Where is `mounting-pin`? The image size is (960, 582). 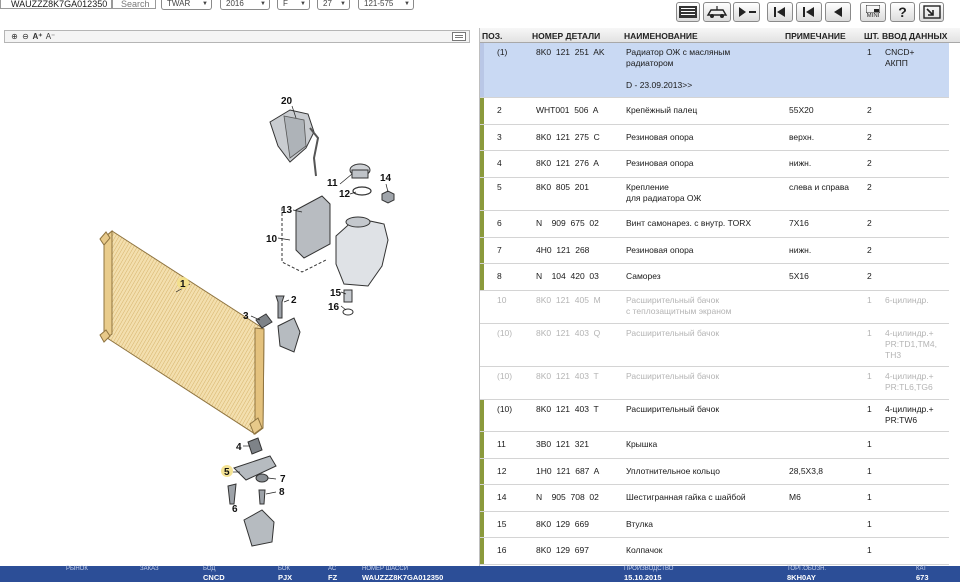
mounting-pin is located at coordinates (280, 307).